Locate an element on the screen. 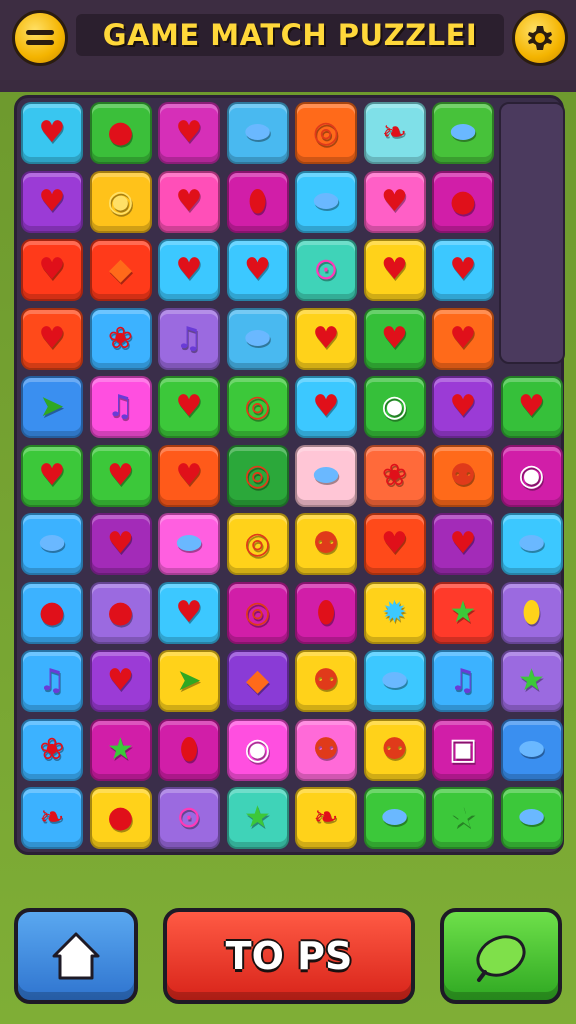  tile-r1-c6: ❧ is located at coordinates (394, 133).